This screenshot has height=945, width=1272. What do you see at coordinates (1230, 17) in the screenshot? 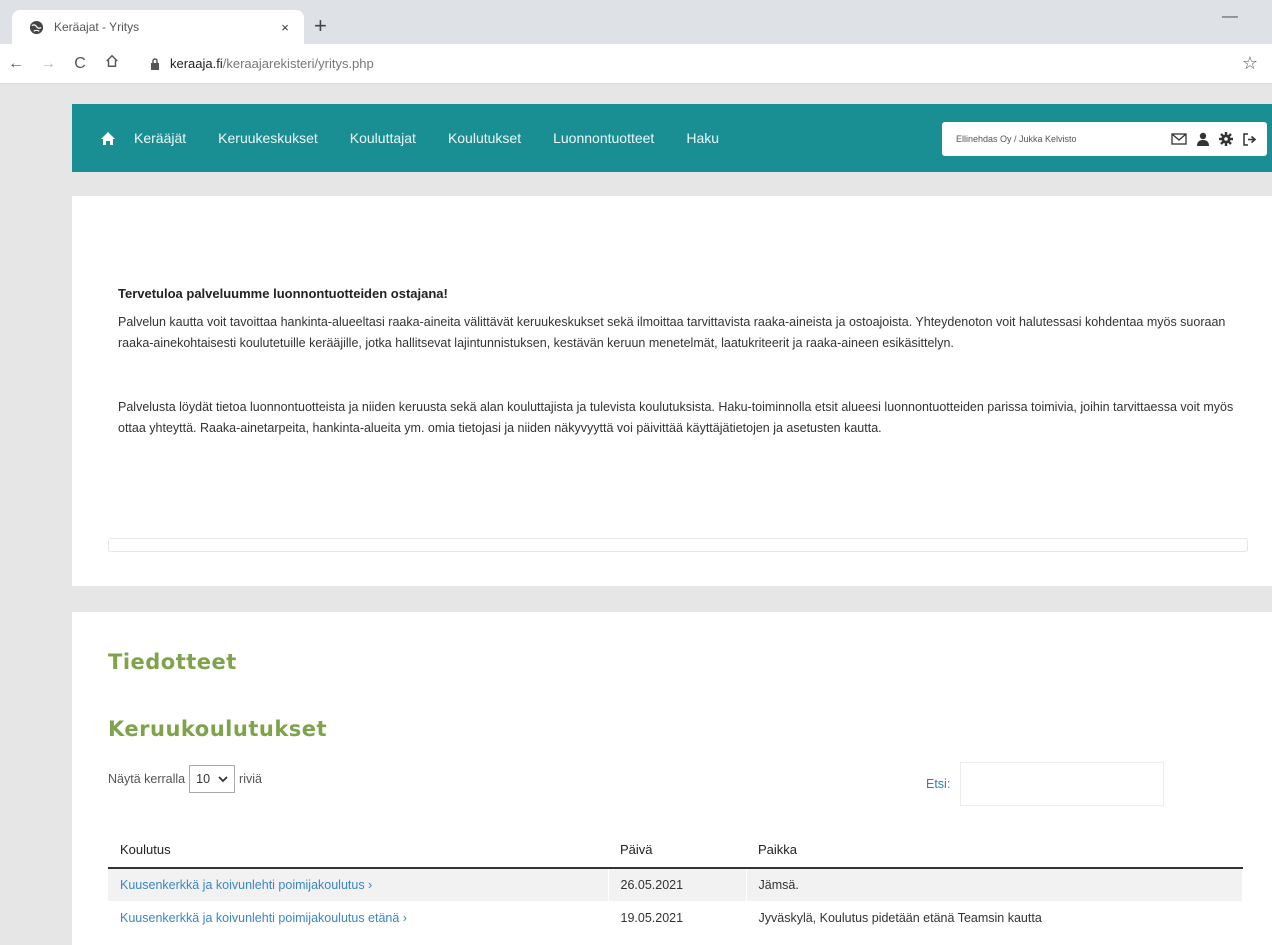
I see `minimize-icon: —` at bounding box center [1230, 17].